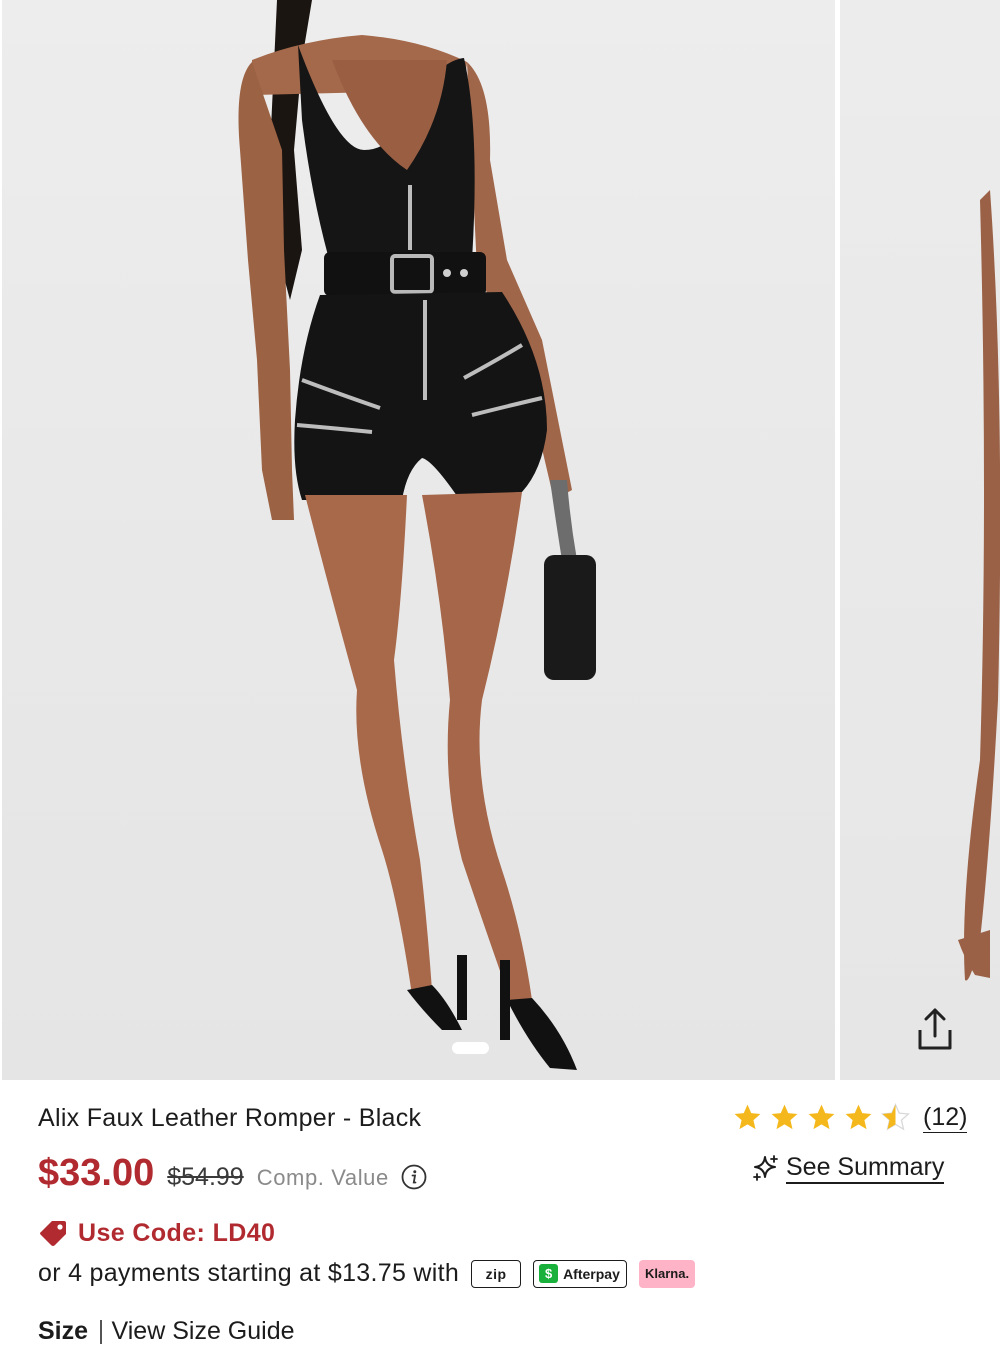  I want to click on model-photo-next, so click(979, 585).